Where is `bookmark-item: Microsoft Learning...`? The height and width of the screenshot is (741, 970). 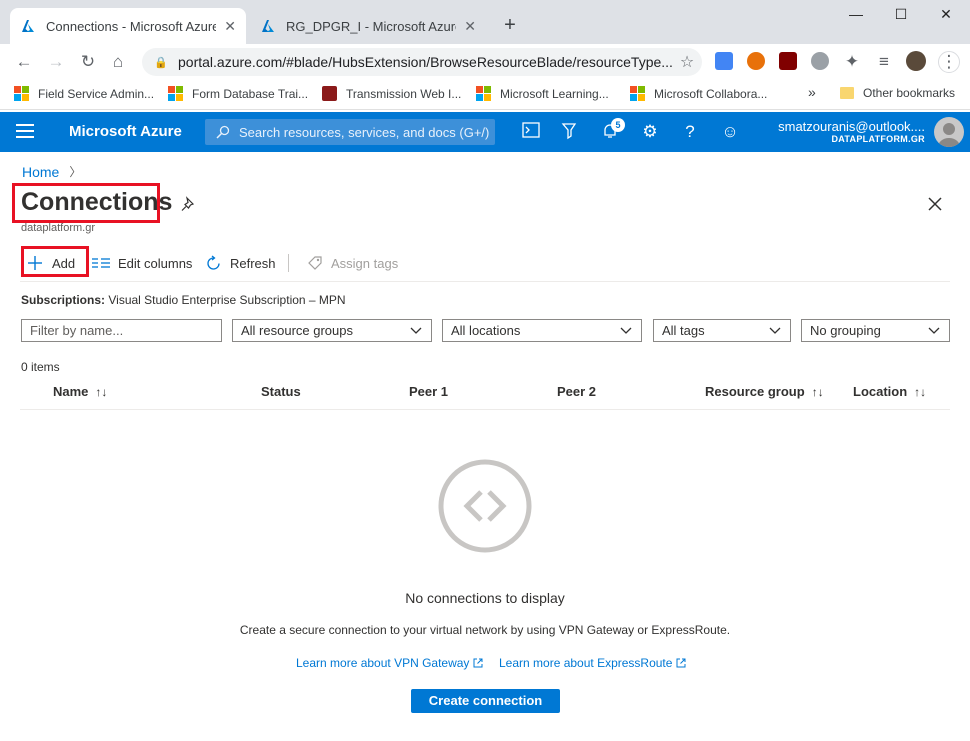 bookmark-item: Microsoft Learning... is located at coordinates (542, 93).